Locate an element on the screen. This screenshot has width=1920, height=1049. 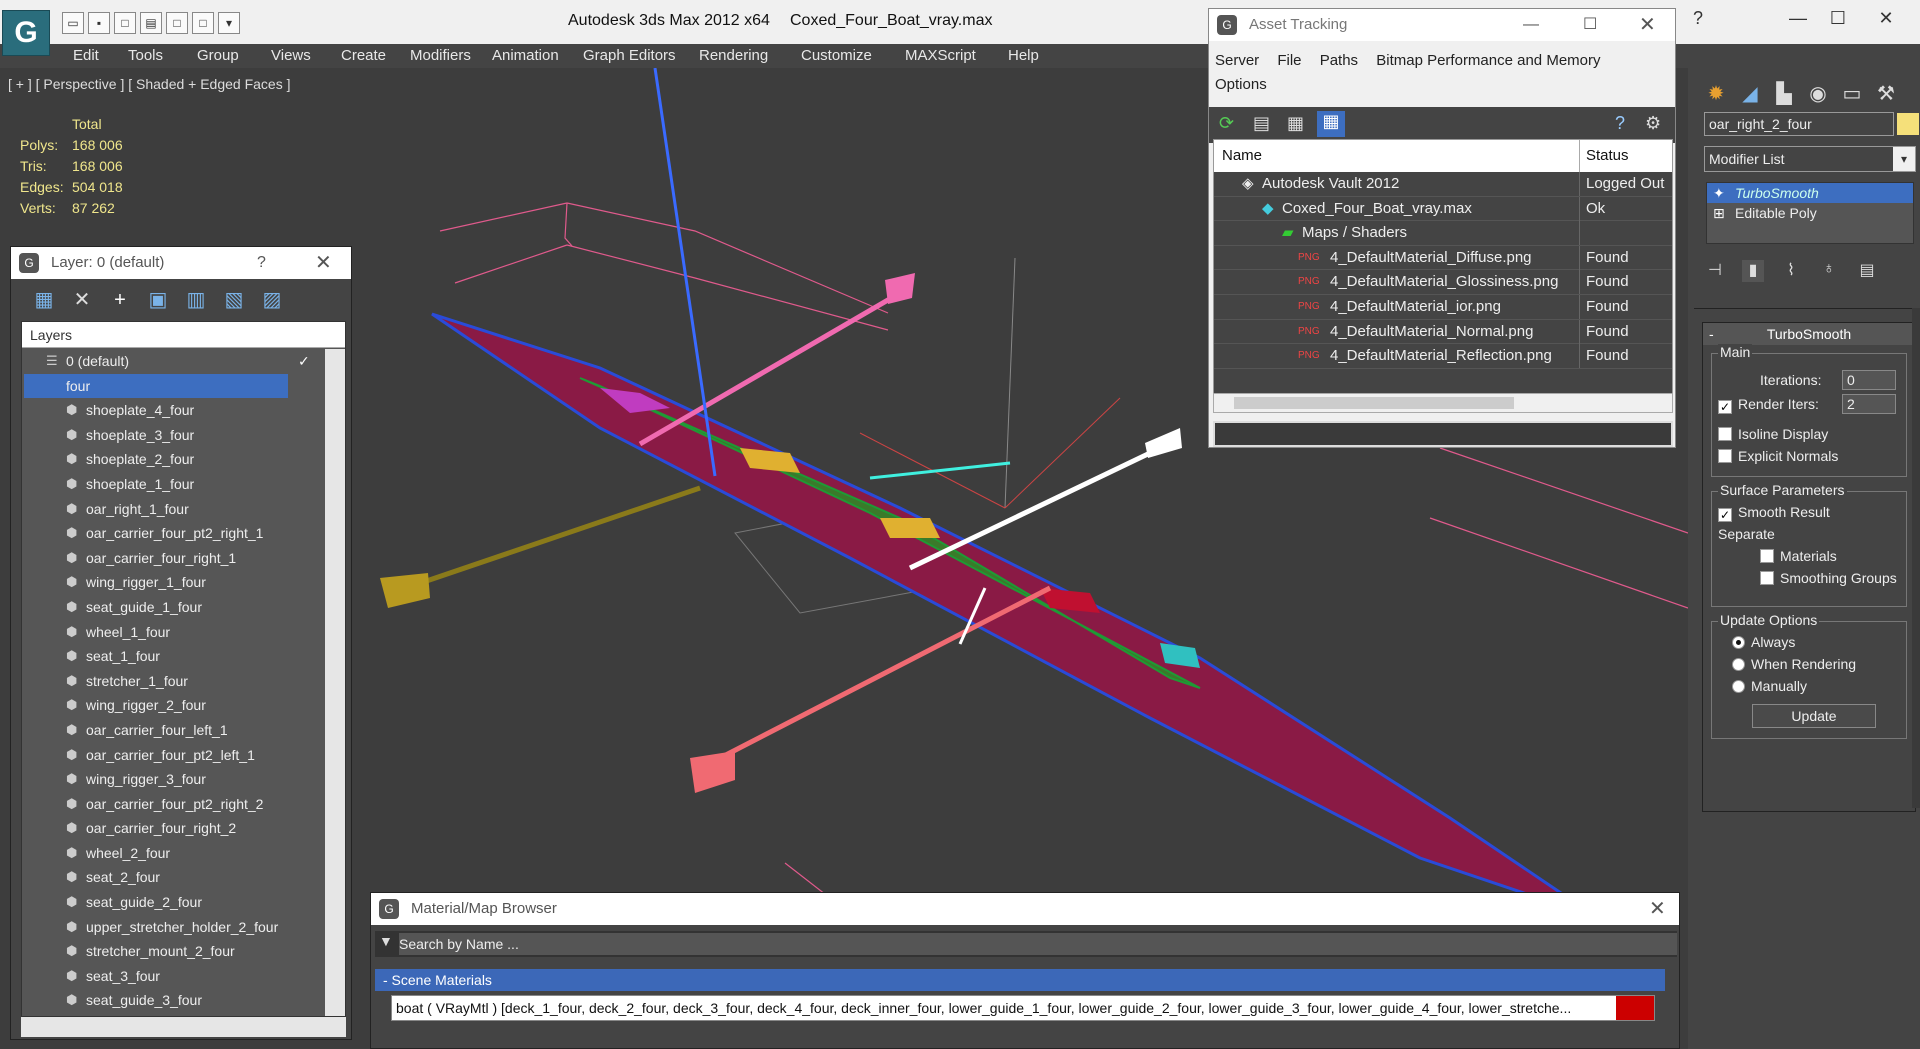
pin-stack-icon: ⊣ is located at coordinates (1715, 271).